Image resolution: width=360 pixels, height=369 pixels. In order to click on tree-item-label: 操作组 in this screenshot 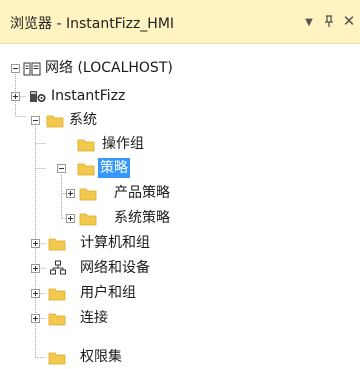, I will do `click(123, 144)`.